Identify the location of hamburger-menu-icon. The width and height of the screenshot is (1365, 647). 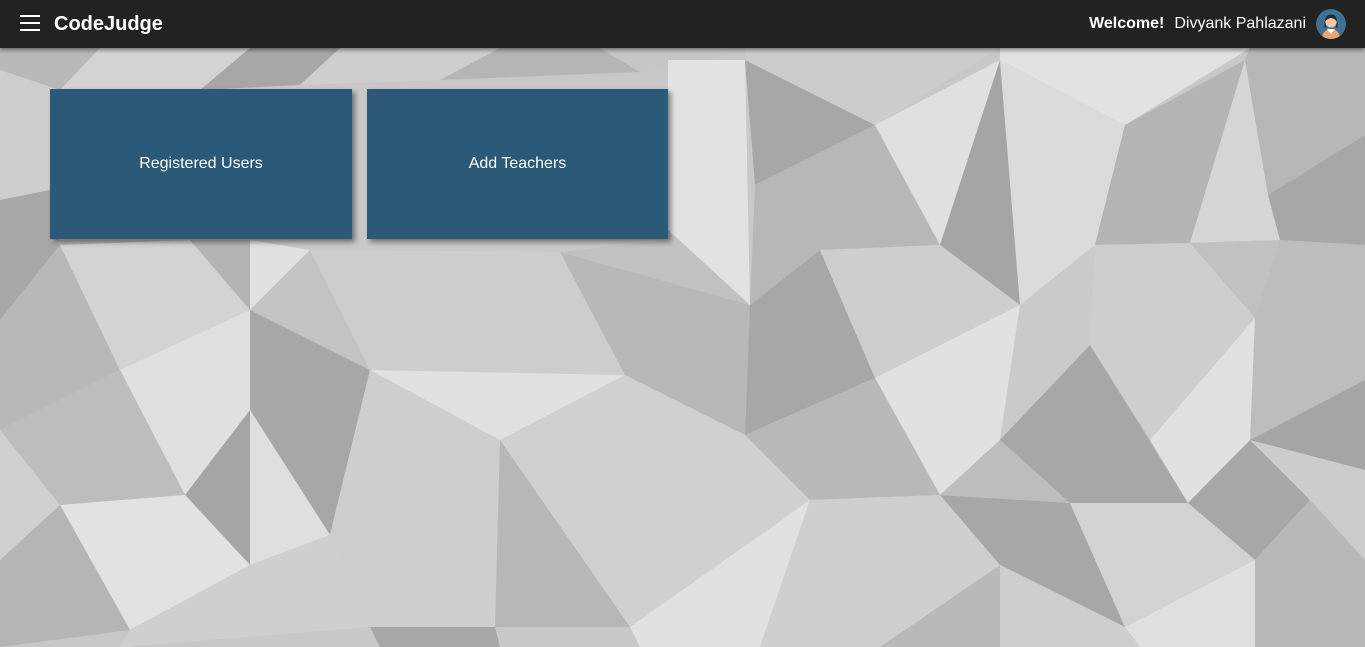
(30, 23).